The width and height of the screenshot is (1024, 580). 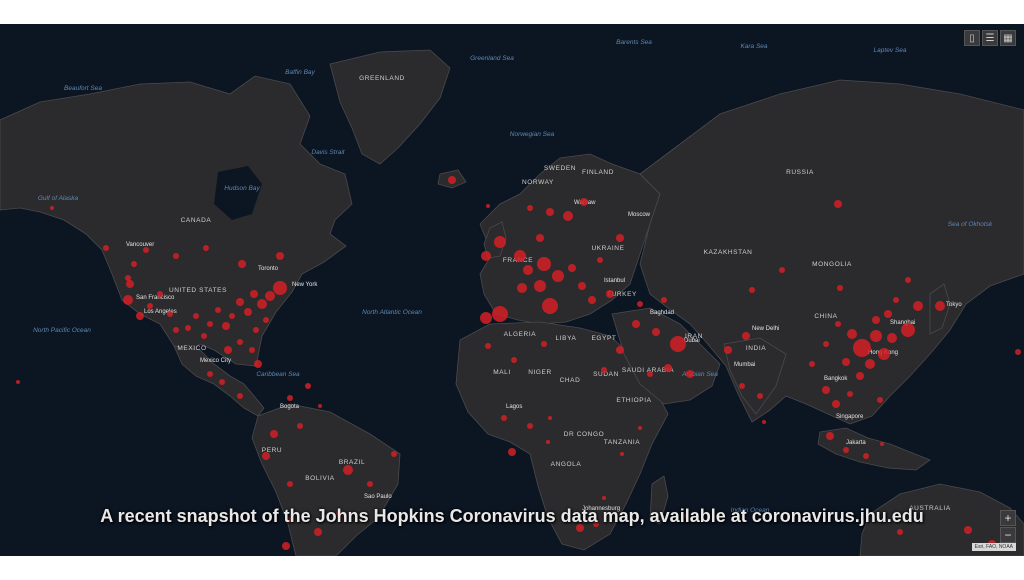 What do you see at coordinates (1008, 38) in the screenshot?
I see `grid-icon: ▦` at bounding box center [1008, 38].